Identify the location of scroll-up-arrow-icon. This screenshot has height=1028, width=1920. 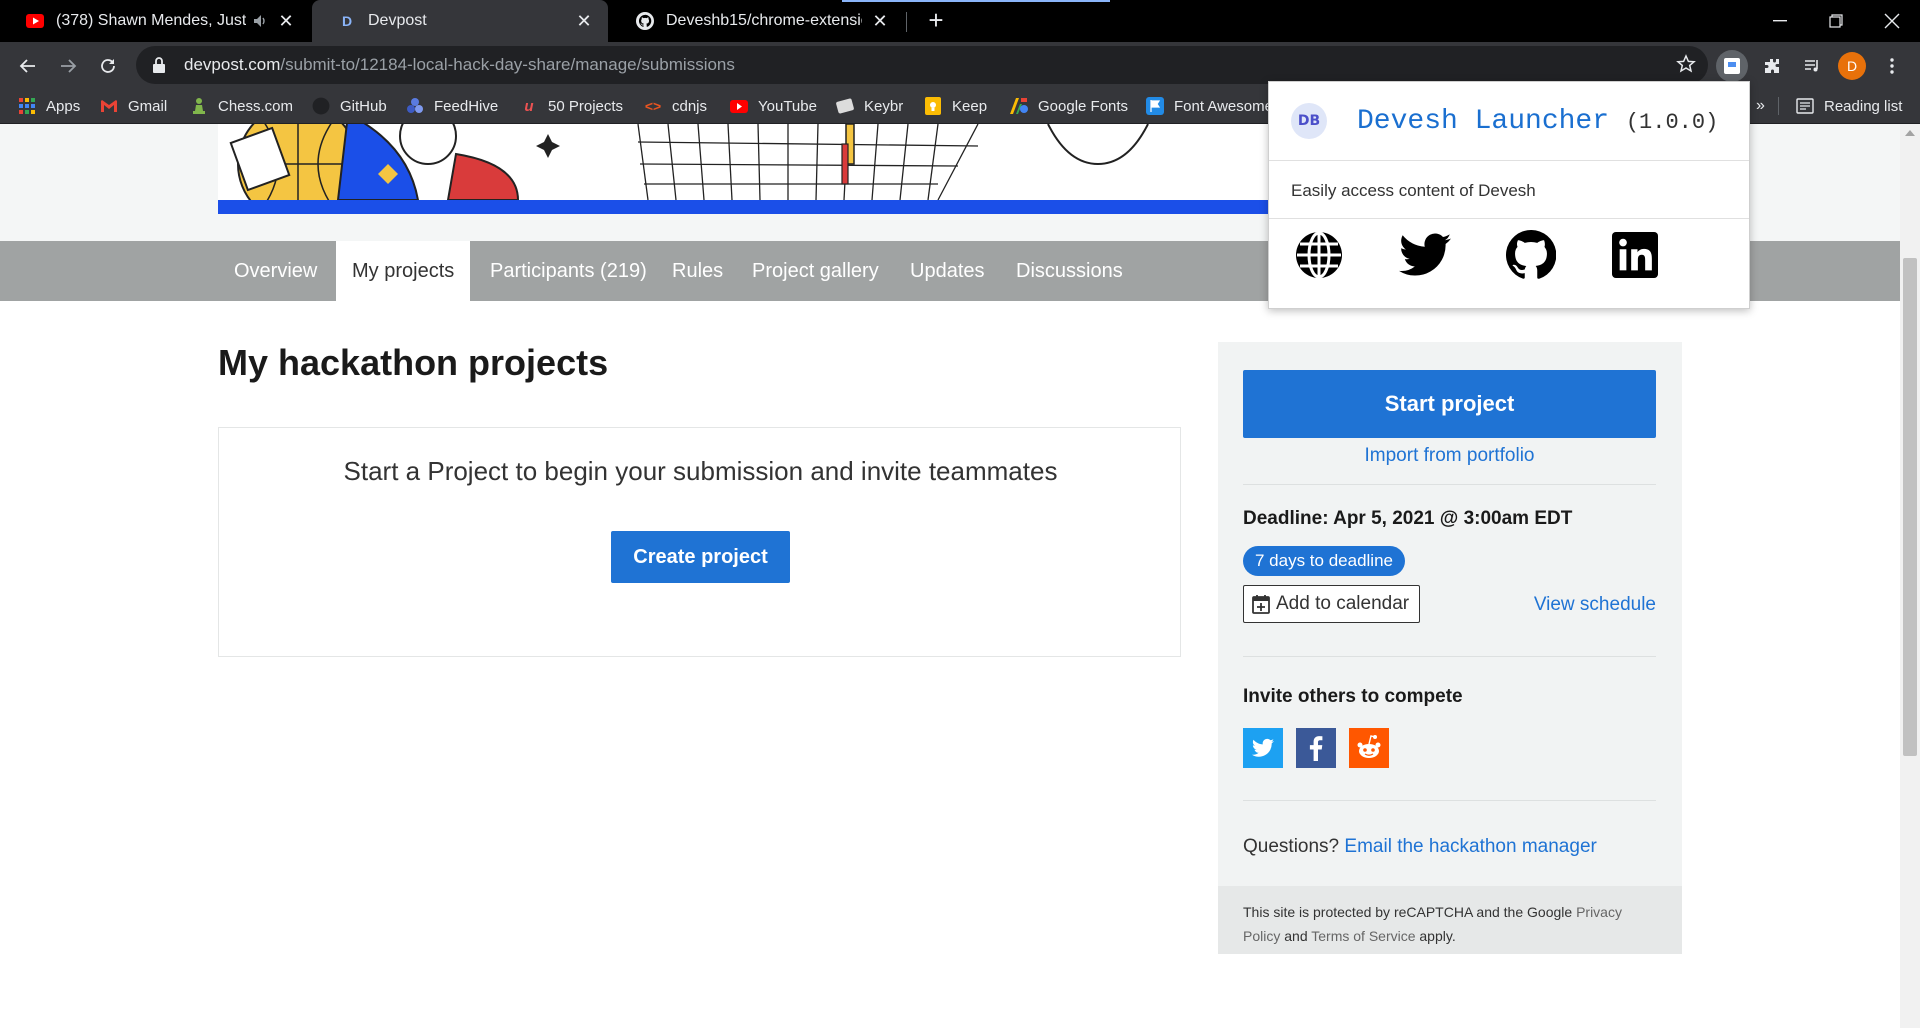
(1910, 133).